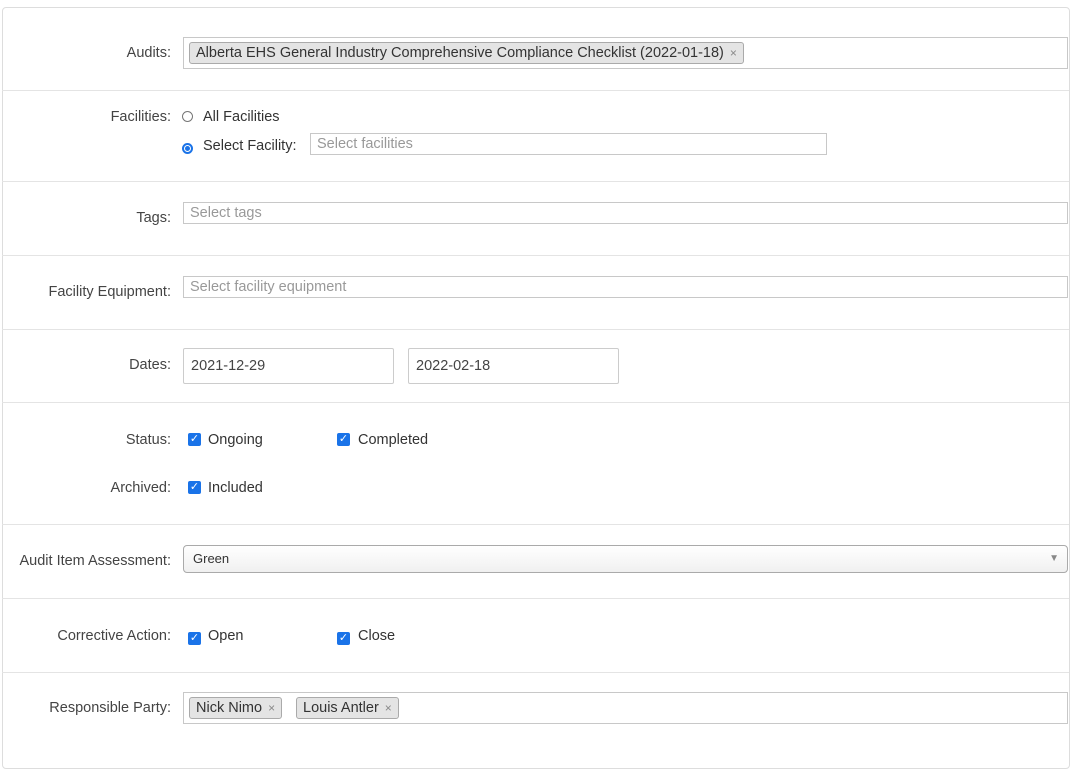 The width and height of the screenshot is (1070, 769). I want to click on close-checkbox: ✓, so click(343, 638).